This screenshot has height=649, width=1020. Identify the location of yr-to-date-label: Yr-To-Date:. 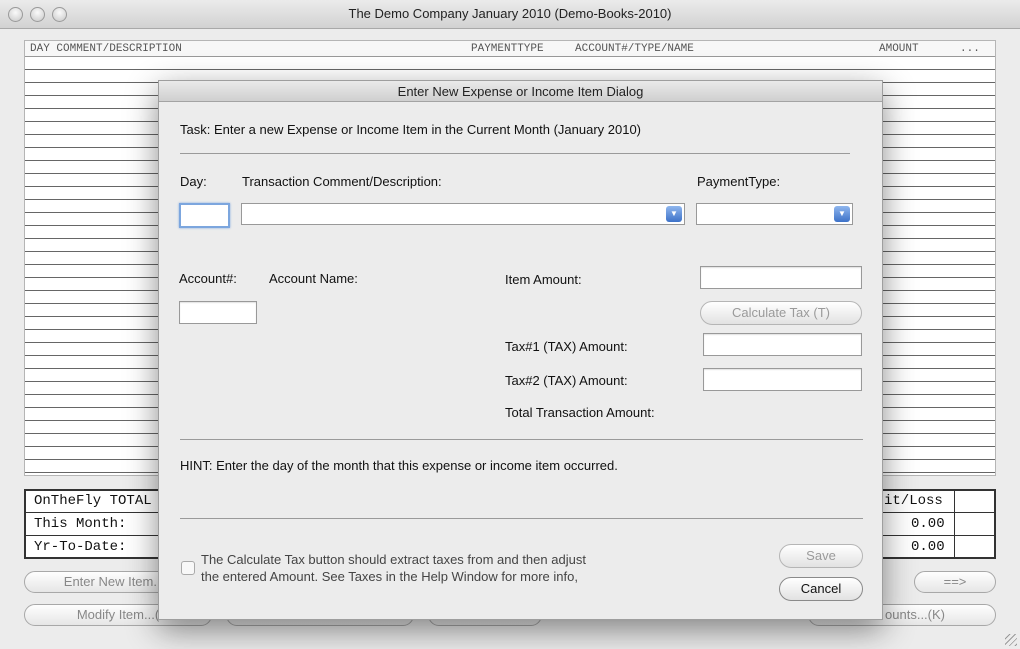
(80, 547).